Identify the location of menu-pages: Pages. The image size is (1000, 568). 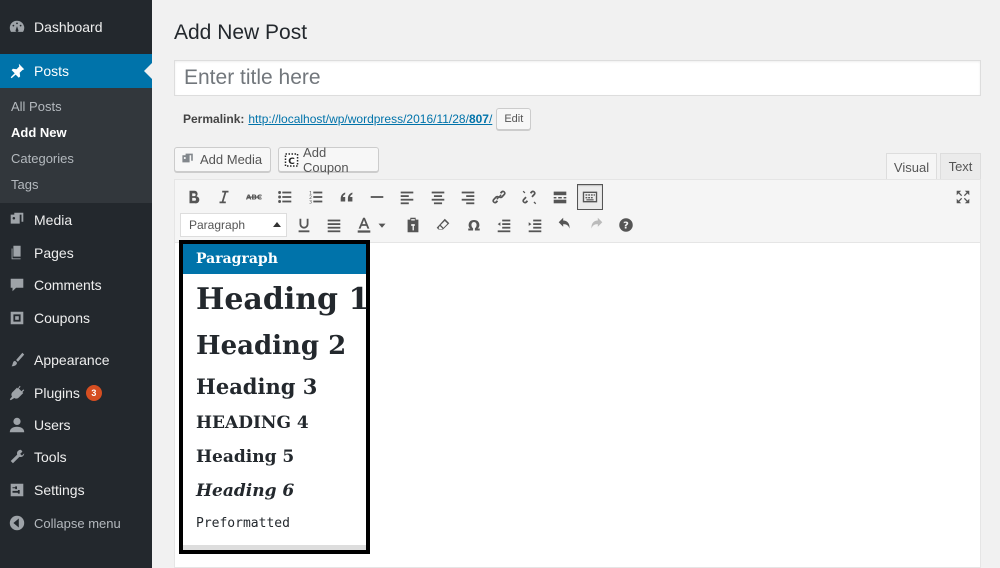
(76, 253).